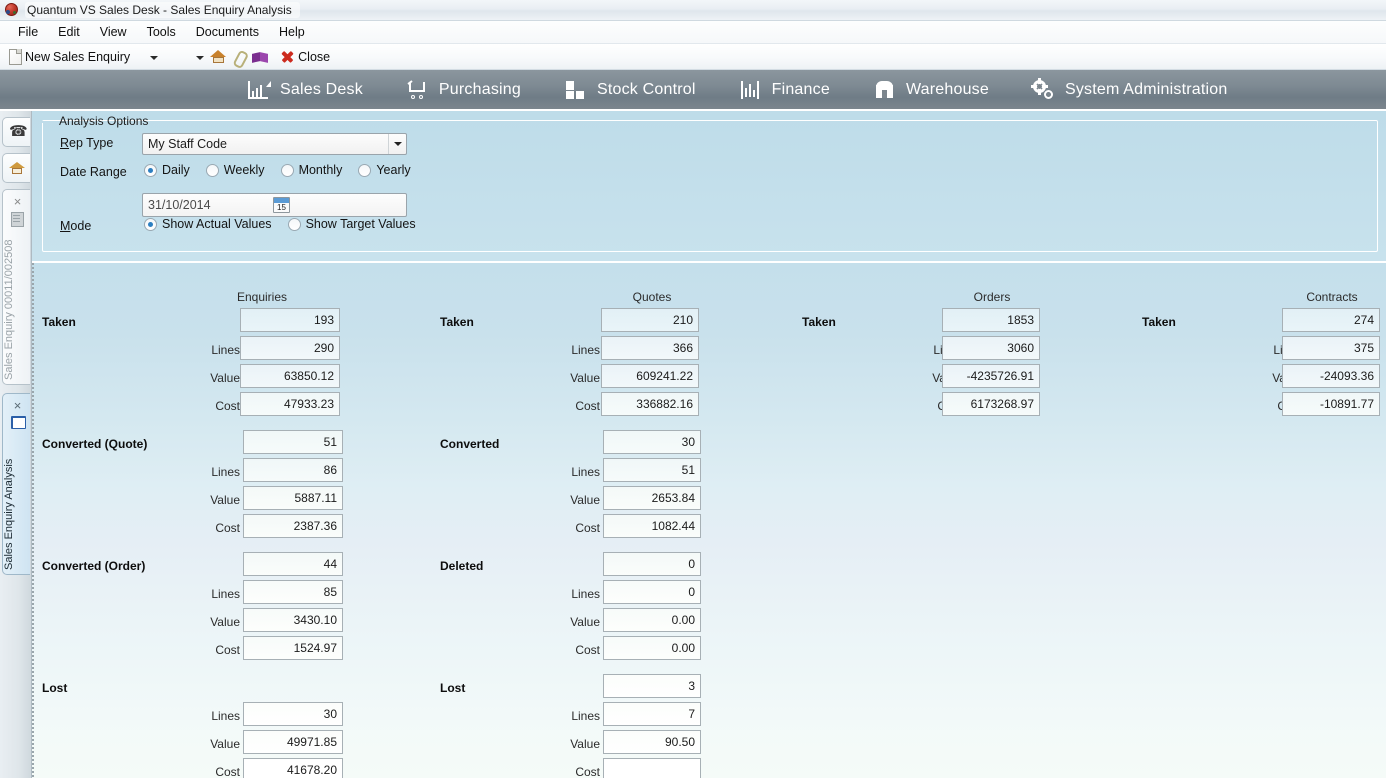  What do you see at coordinates (290, 376) in the screenshot?
I see `value-enquiries-taken-value: 63850.12` at bounding box center [290, 376].